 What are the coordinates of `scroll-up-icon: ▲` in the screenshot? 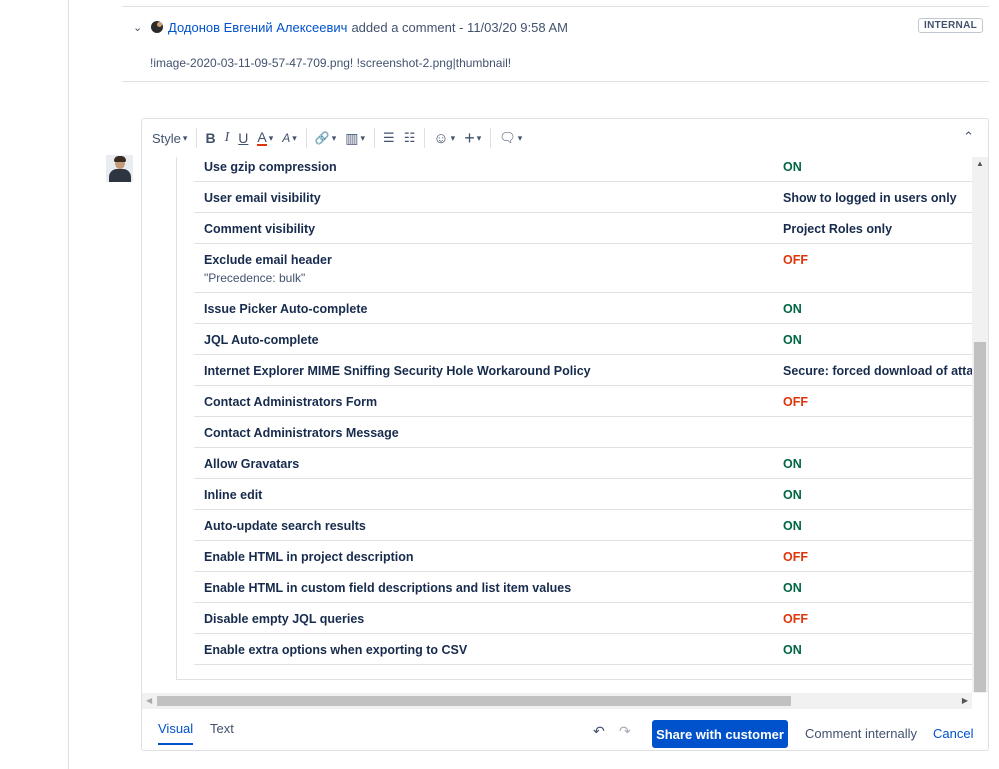 It's located at (980, 163).